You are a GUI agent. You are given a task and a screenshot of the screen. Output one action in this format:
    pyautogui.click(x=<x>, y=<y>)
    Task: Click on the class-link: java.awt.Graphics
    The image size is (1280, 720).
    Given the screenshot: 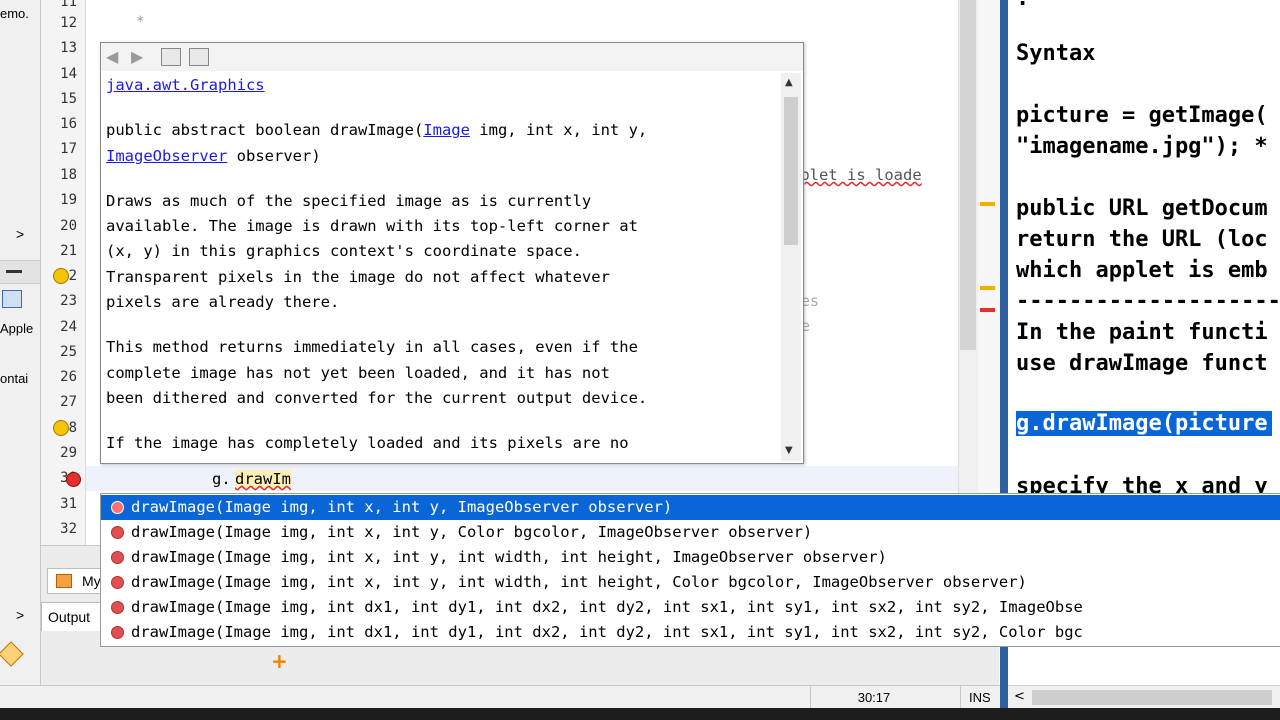 What is the action you would take?
    pyautogui.click(x=185, y=85)
    